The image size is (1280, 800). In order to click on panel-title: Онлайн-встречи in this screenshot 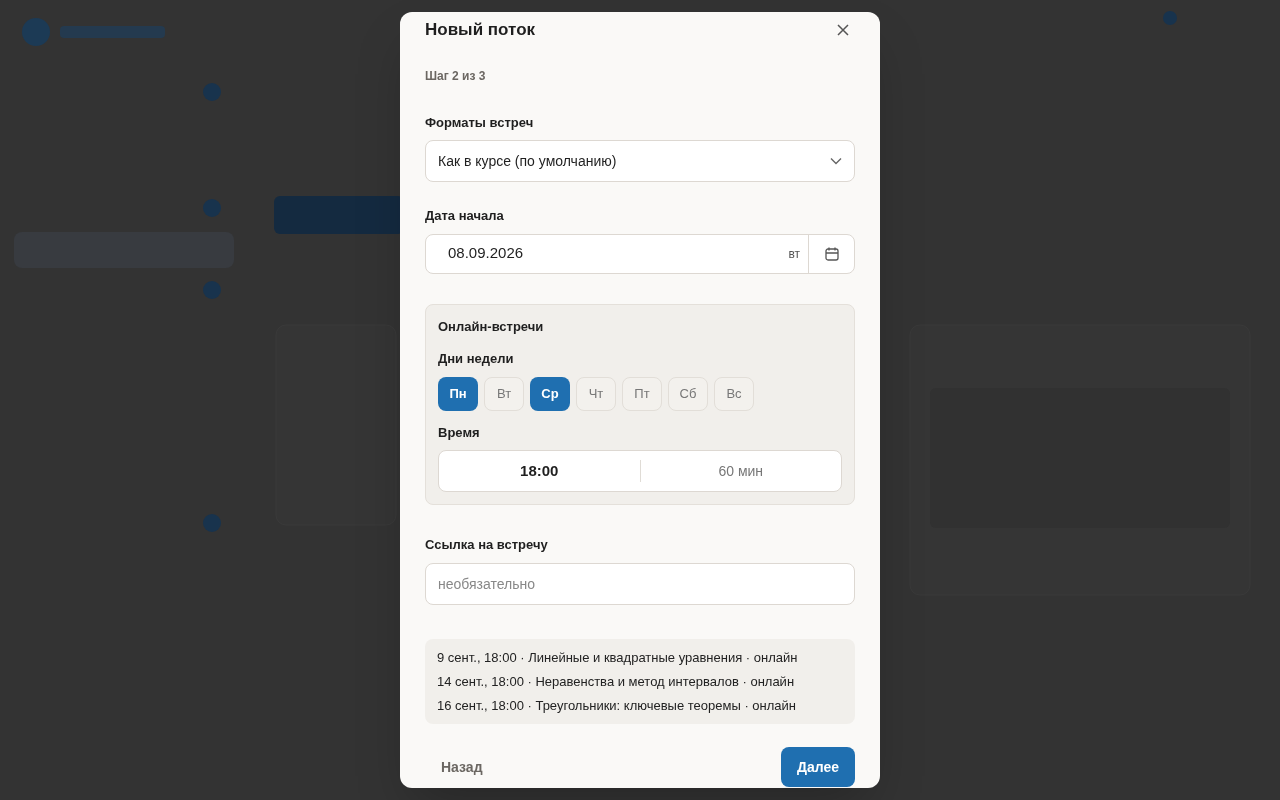, I will do `click(491, 326)`.